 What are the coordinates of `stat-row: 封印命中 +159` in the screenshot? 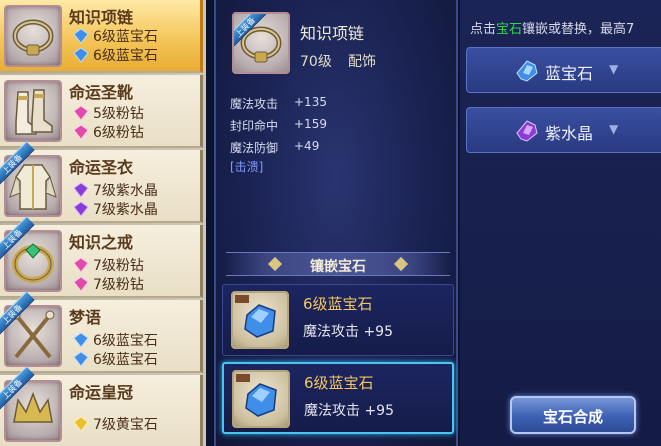 It's located at (278, 125).